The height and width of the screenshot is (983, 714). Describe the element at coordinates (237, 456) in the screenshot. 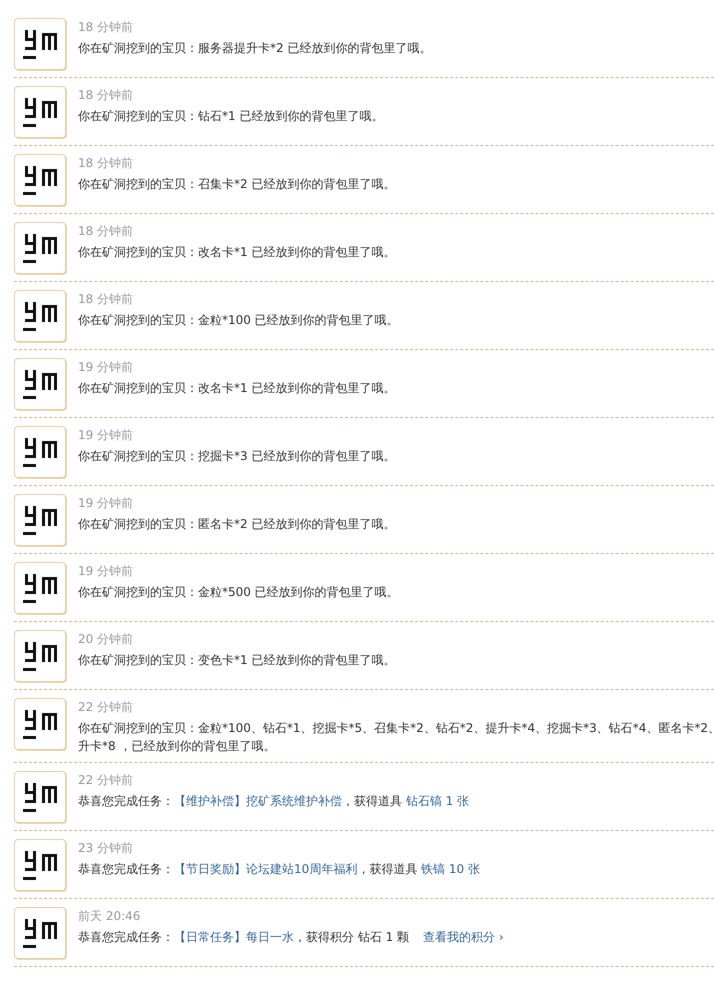

I see `notice-message: 你在矿洞挖到的宝贝：挖掘卡*3 已经放到你的背包里了哦。` at that location.